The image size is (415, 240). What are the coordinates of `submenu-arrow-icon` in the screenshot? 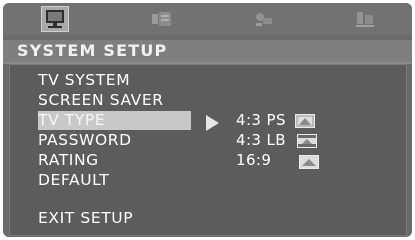 It's located at (212, 123).